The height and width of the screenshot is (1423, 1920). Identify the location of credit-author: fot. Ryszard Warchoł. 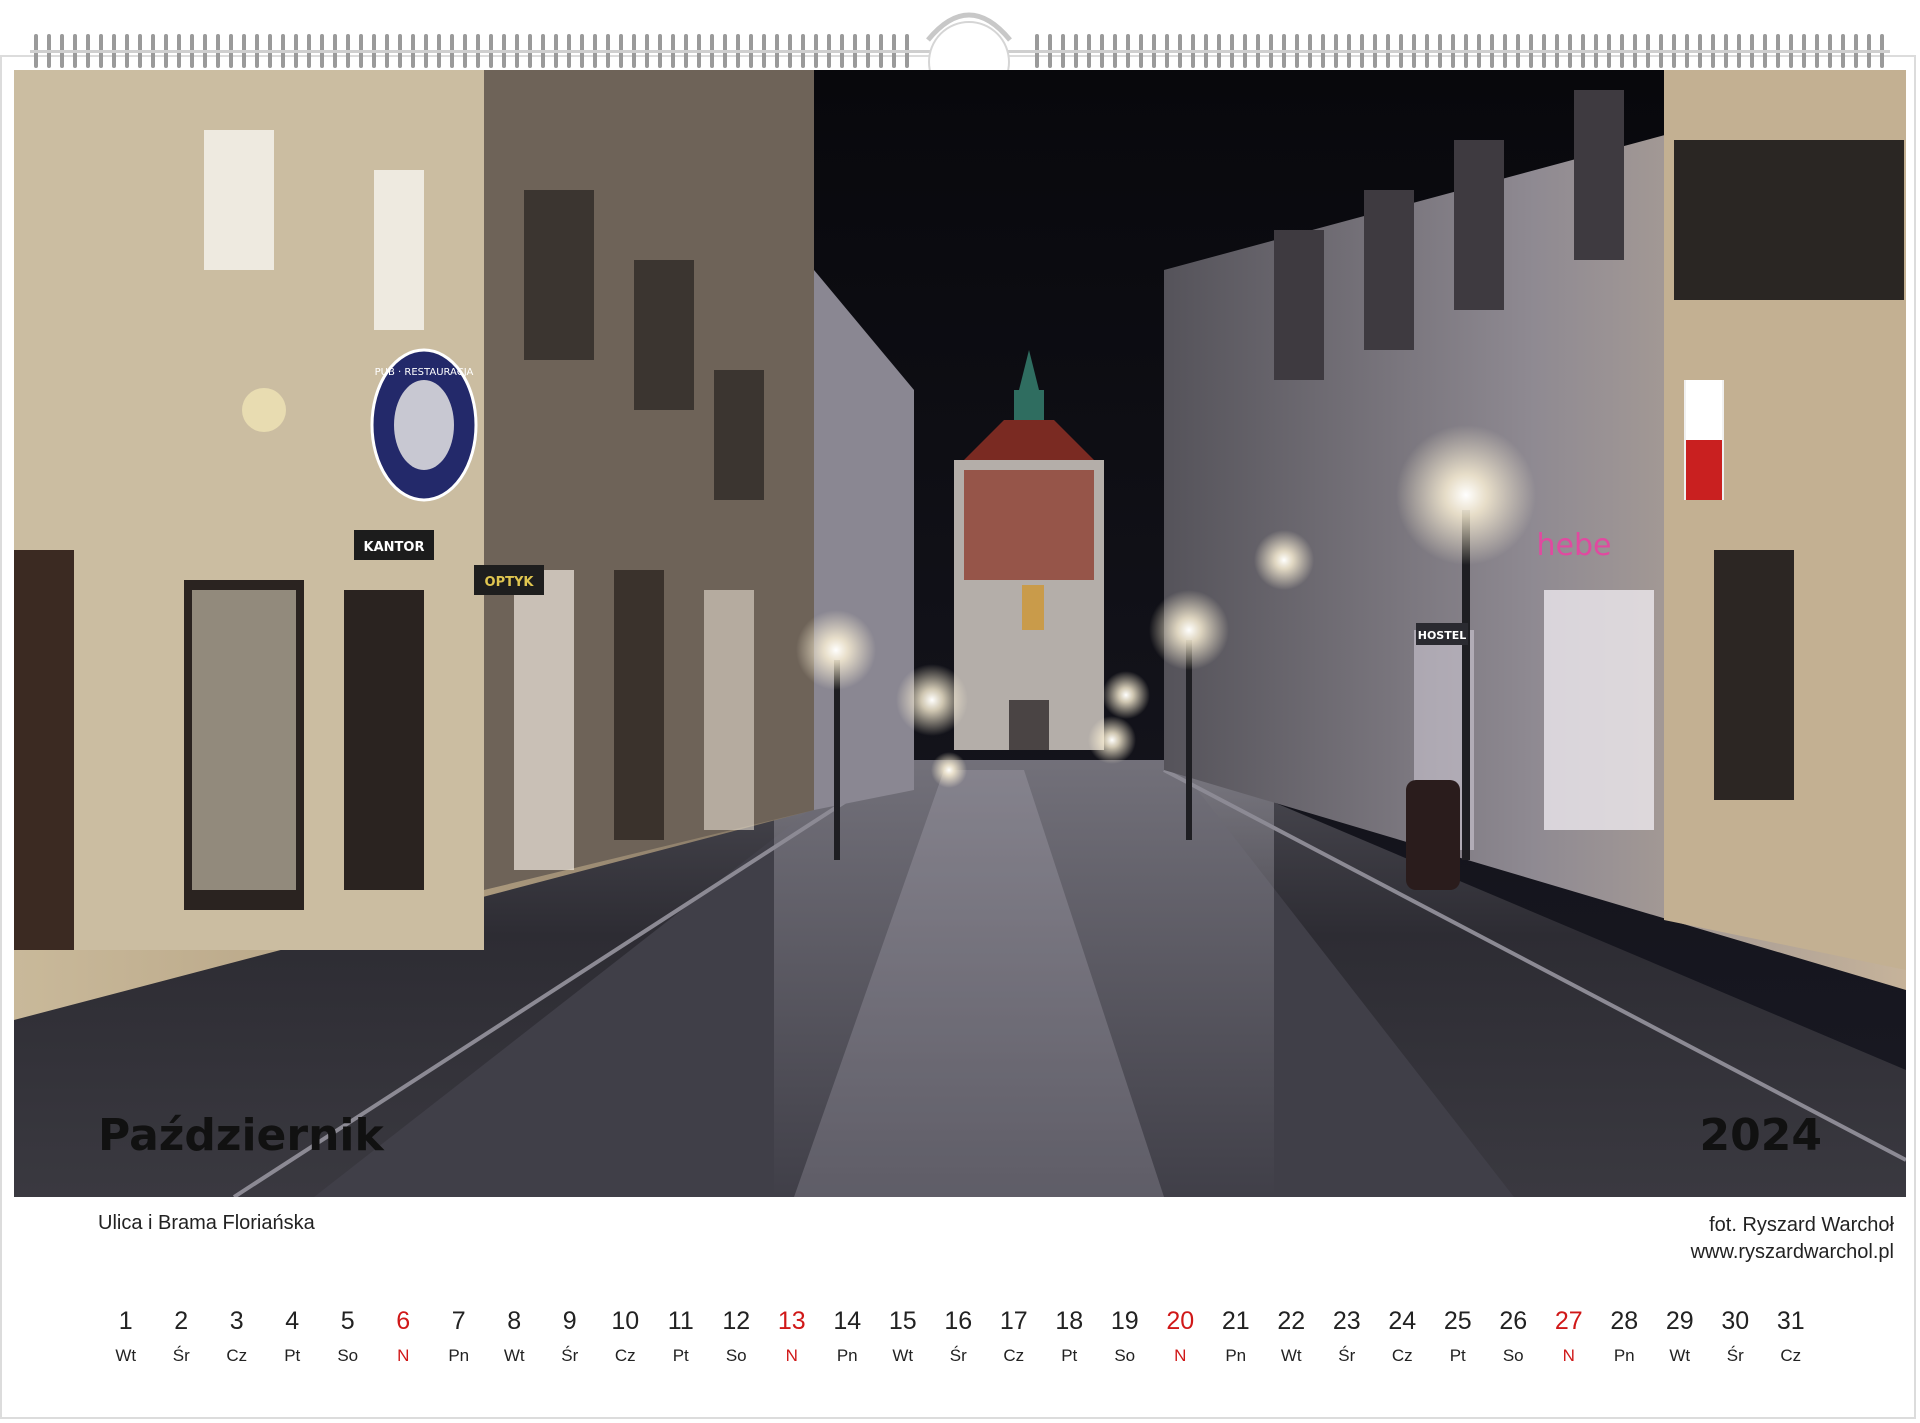
(1801, 1225).